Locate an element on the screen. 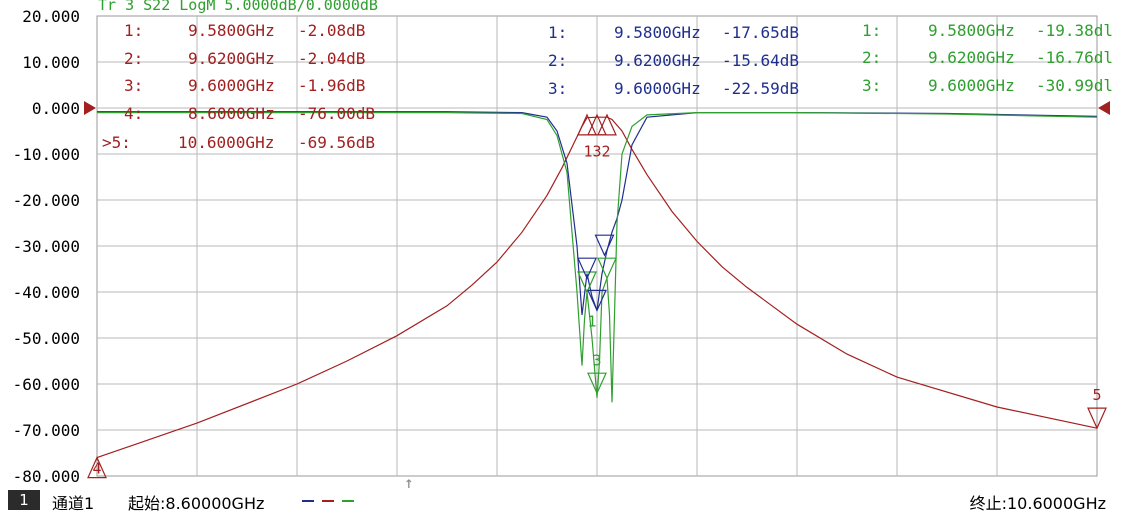 The width and height of the screenshot is (1130, 514). marker-value: -1.96dB is located at coordinates (331, 85).